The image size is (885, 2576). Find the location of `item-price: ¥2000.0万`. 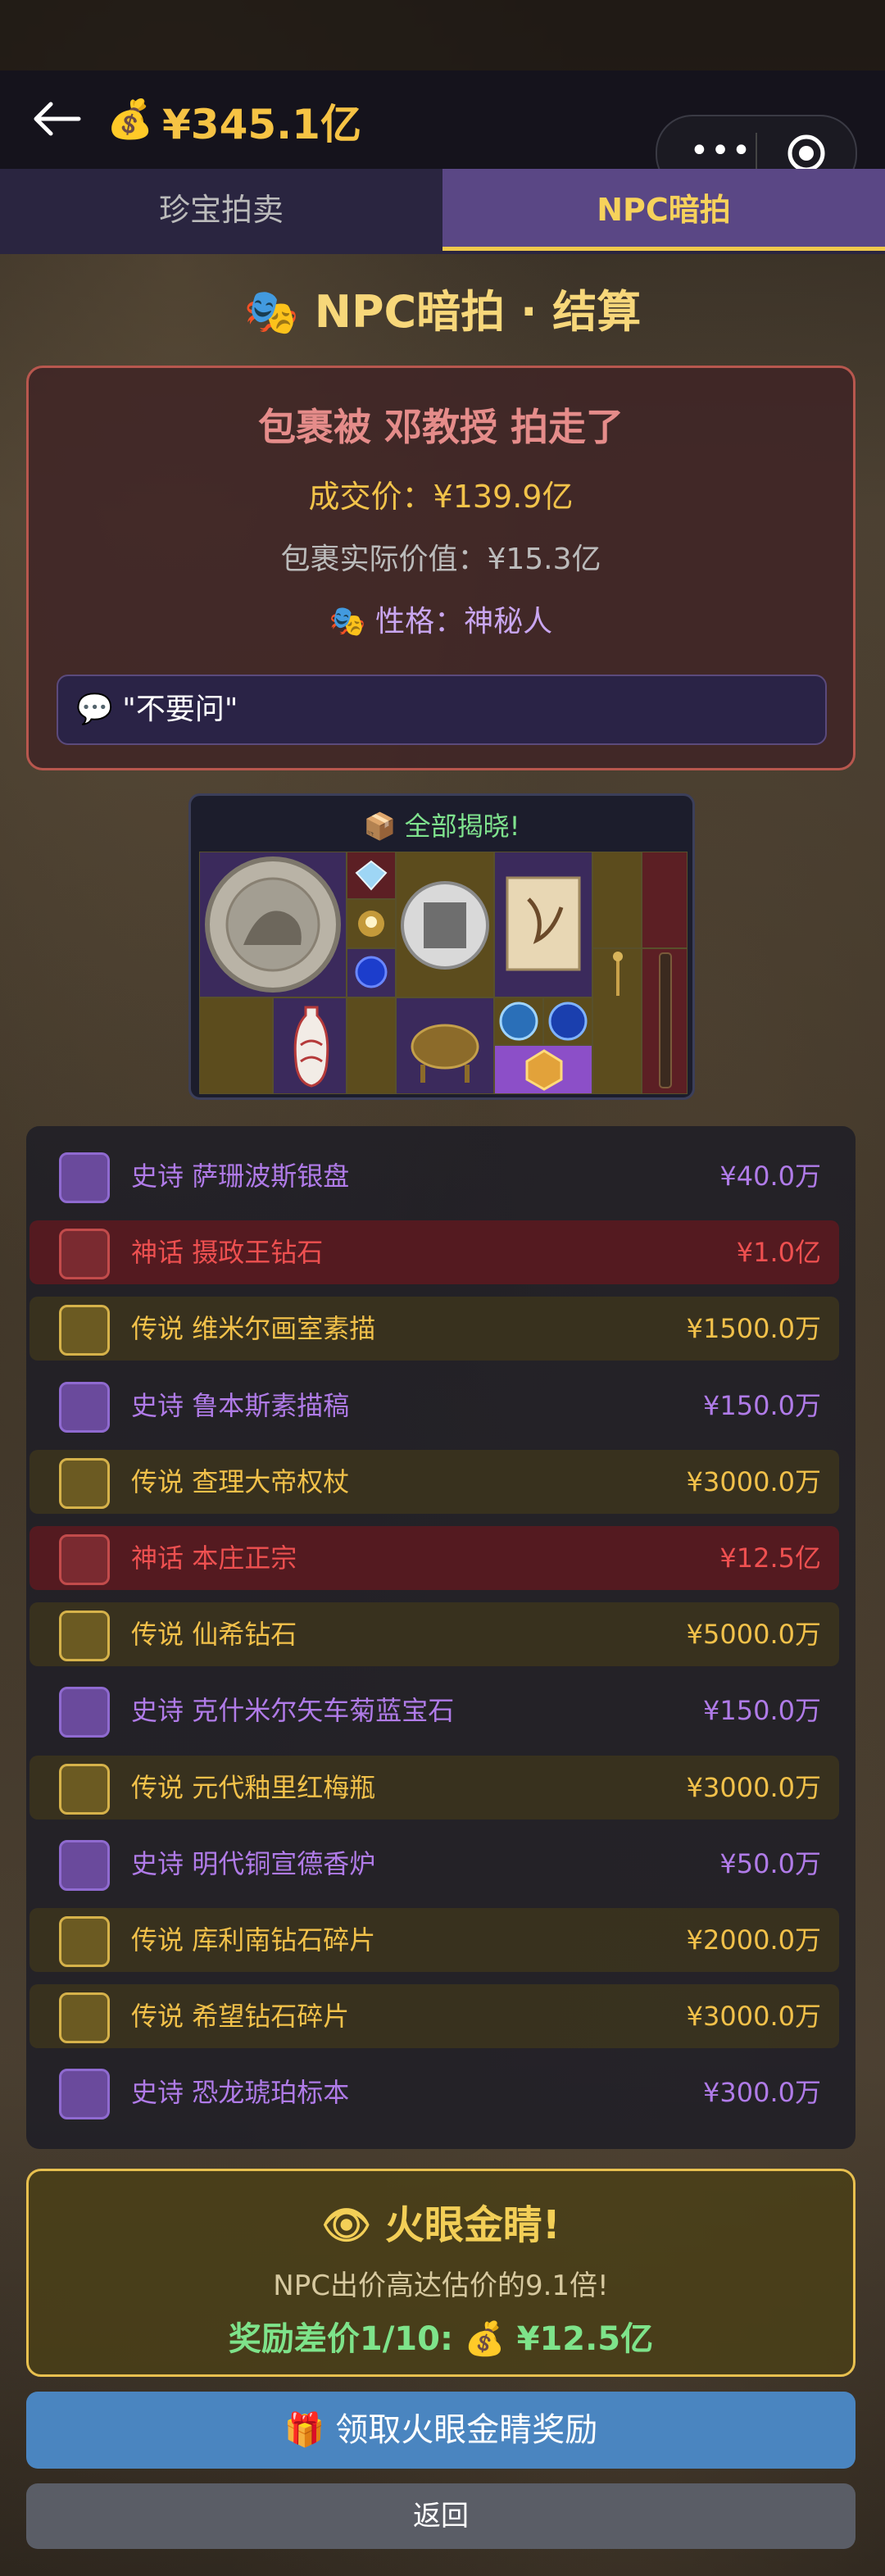

item-price: ¥2000.0万 is located at coordinates (753, 1940).